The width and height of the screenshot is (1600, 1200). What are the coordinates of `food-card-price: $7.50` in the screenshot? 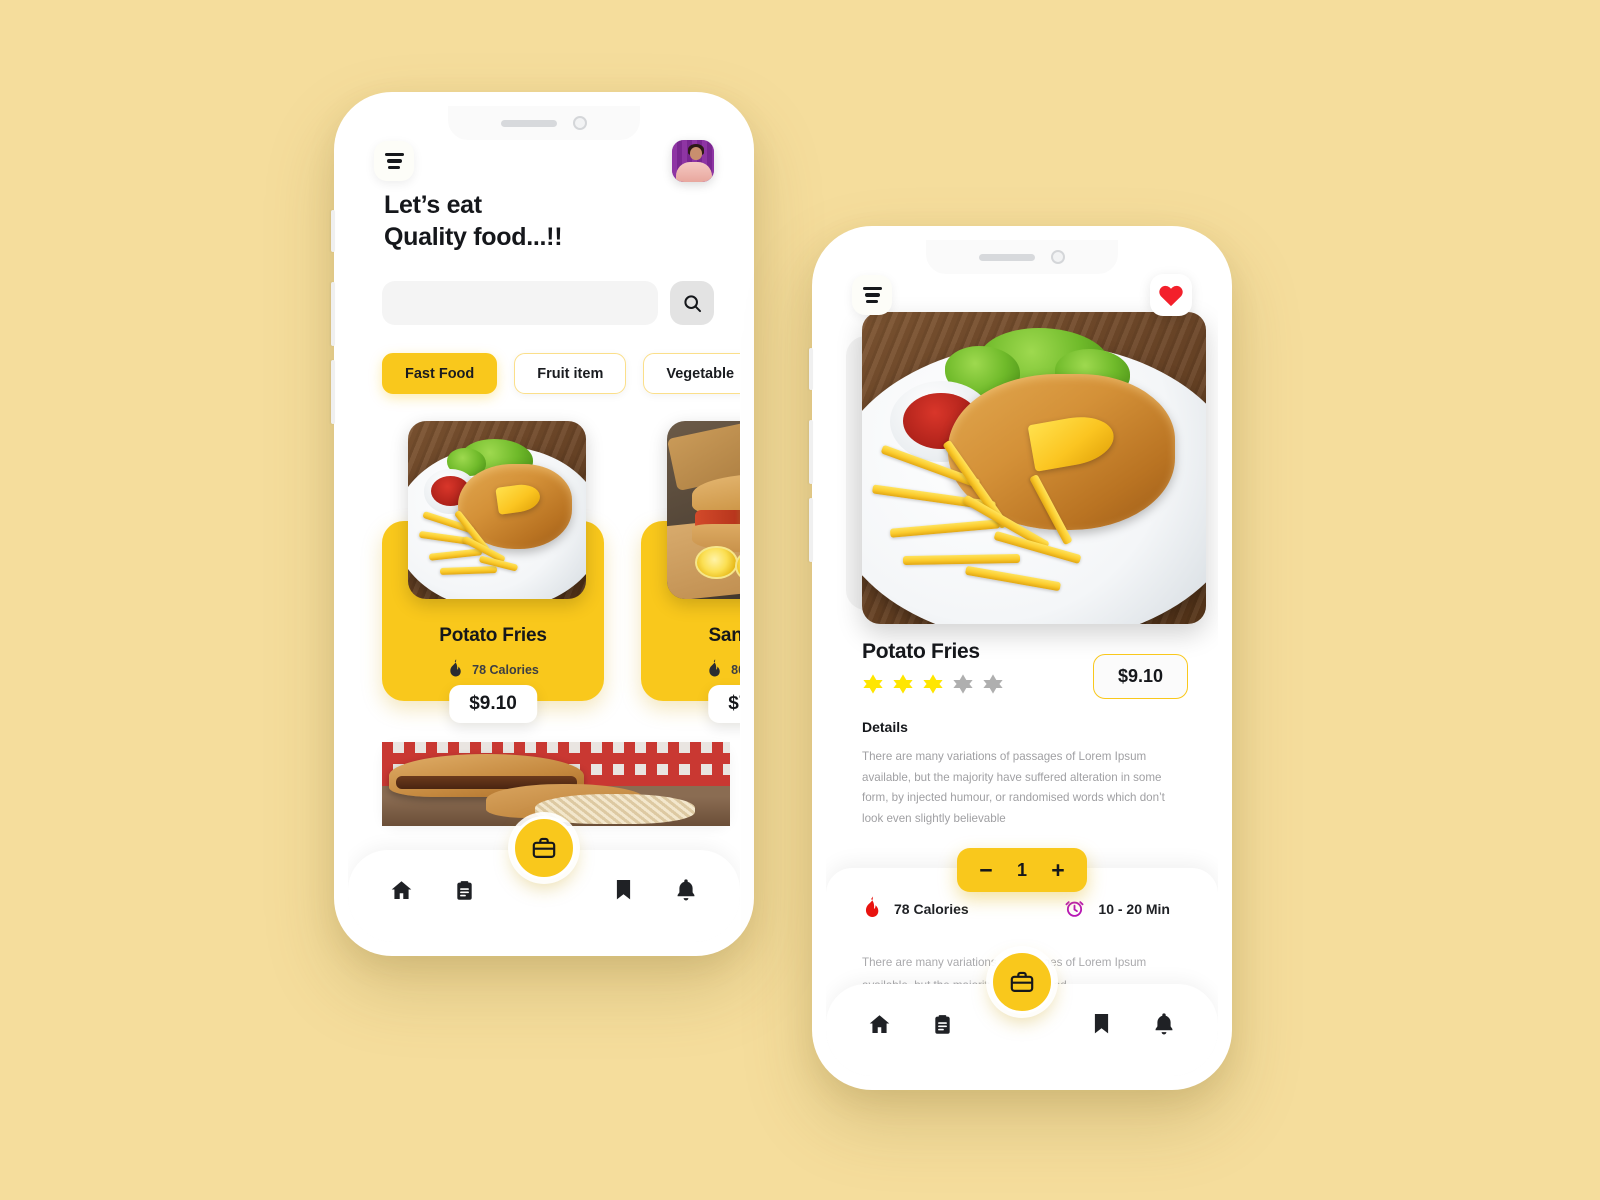 It's located at (724, 704).